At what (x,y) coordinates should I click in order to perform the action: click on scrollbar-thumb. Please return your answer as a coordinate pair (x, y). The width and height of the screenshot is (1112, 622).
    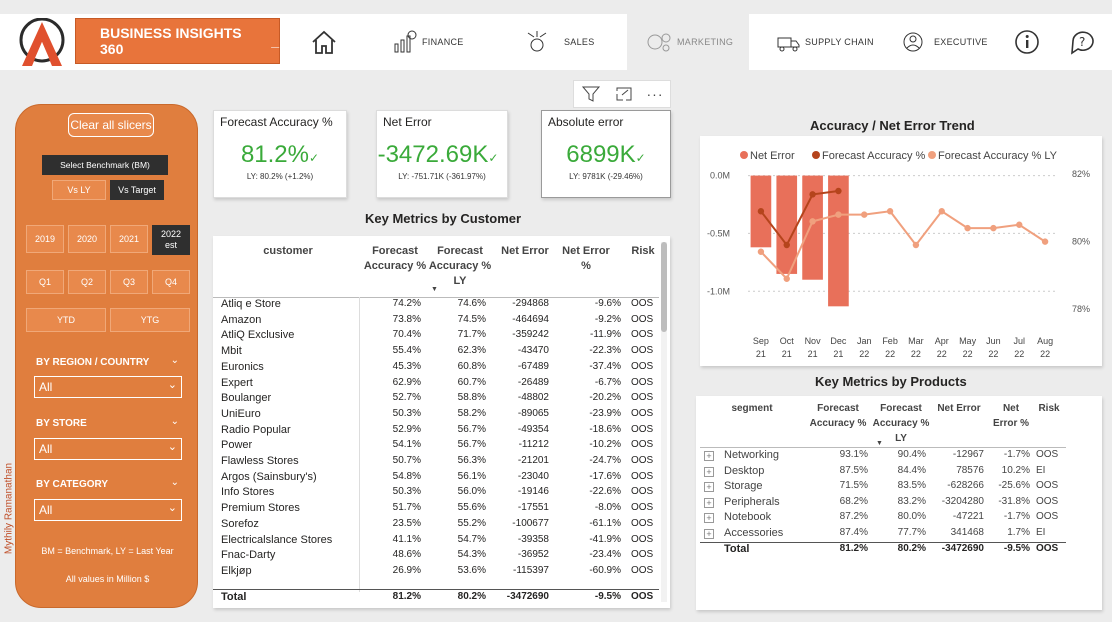
    Looking at the image, I should click on (664, 287).